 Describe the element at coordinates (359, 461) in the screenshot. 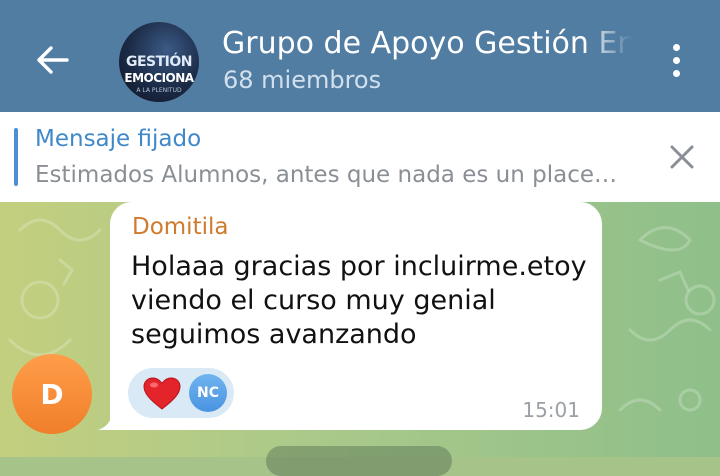

I see `date-separator-pill` at that location.